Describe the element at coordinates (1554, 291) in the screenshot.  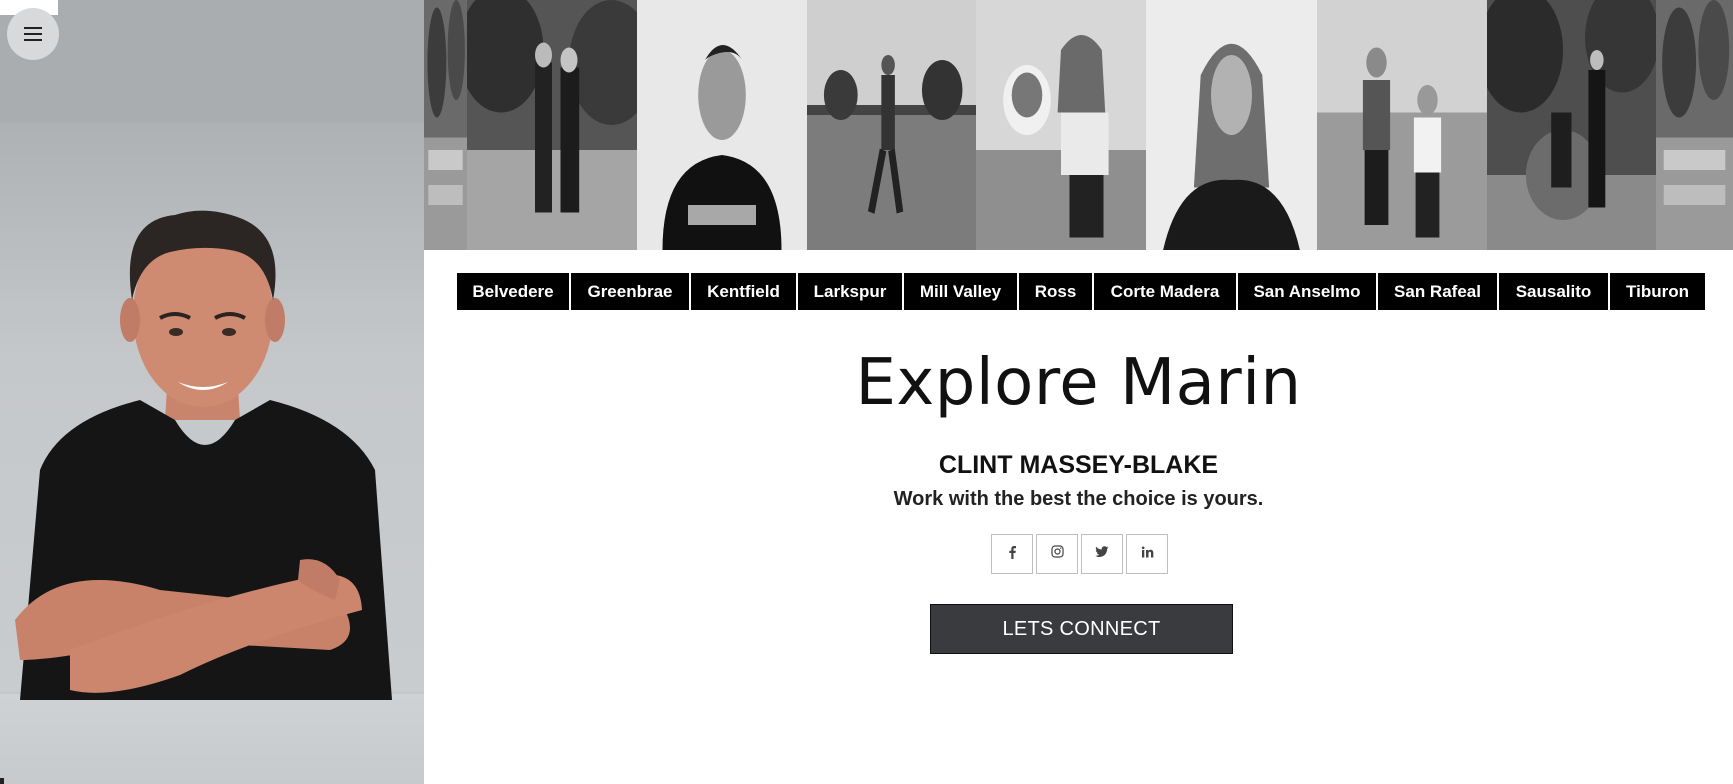
I see `town-link-sausalito: Sausalito` at that location.